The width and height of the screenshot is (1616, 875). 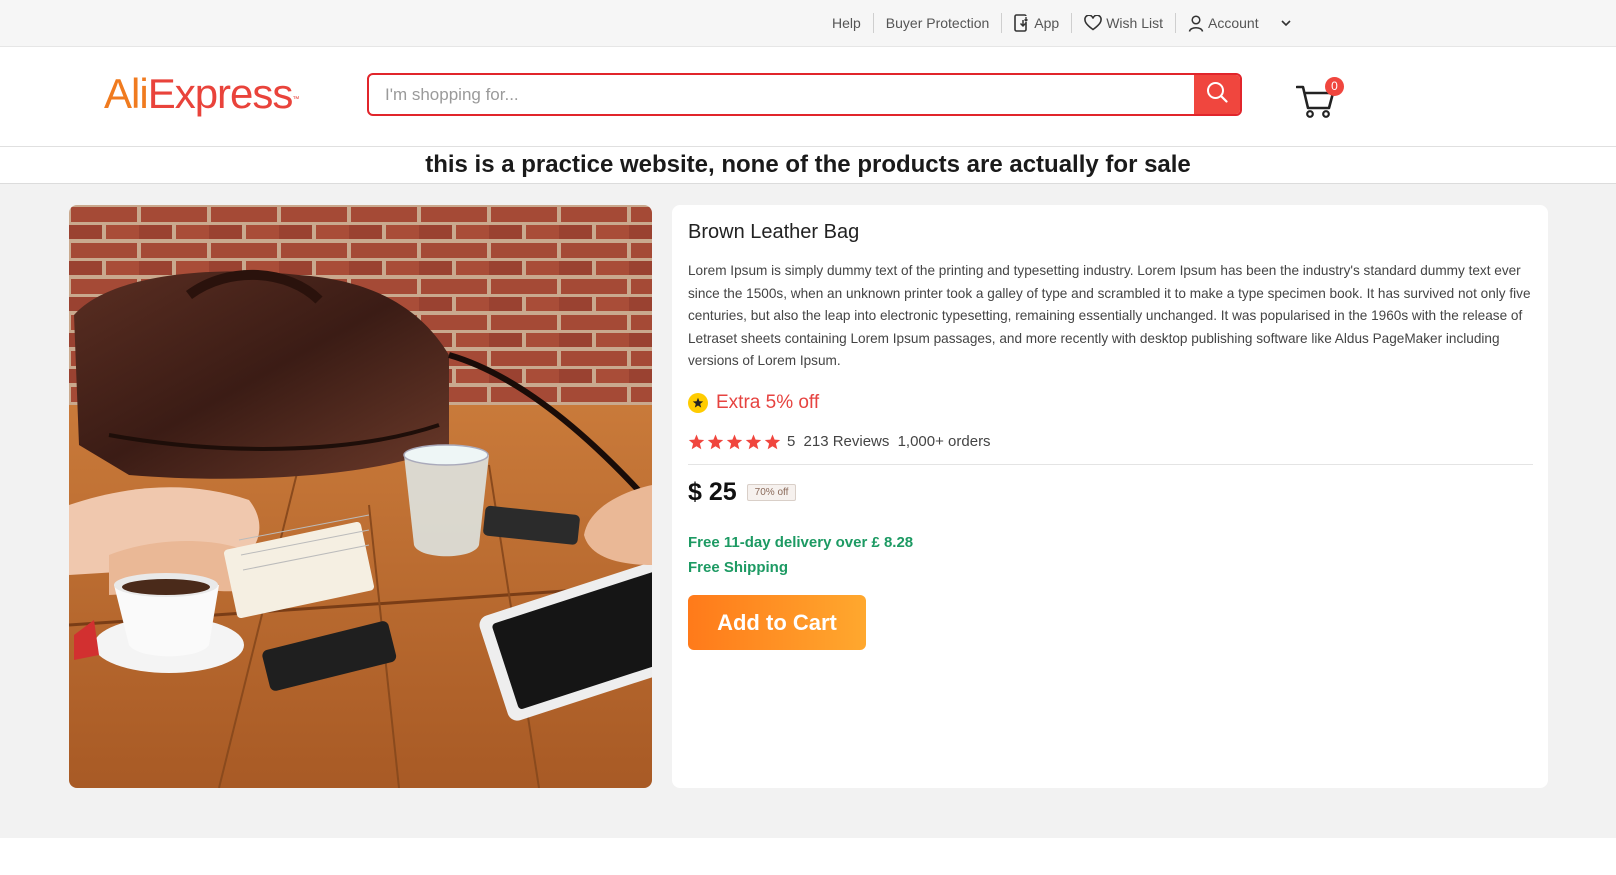 I want to click on user-icon, so click(x=1196, y=23).